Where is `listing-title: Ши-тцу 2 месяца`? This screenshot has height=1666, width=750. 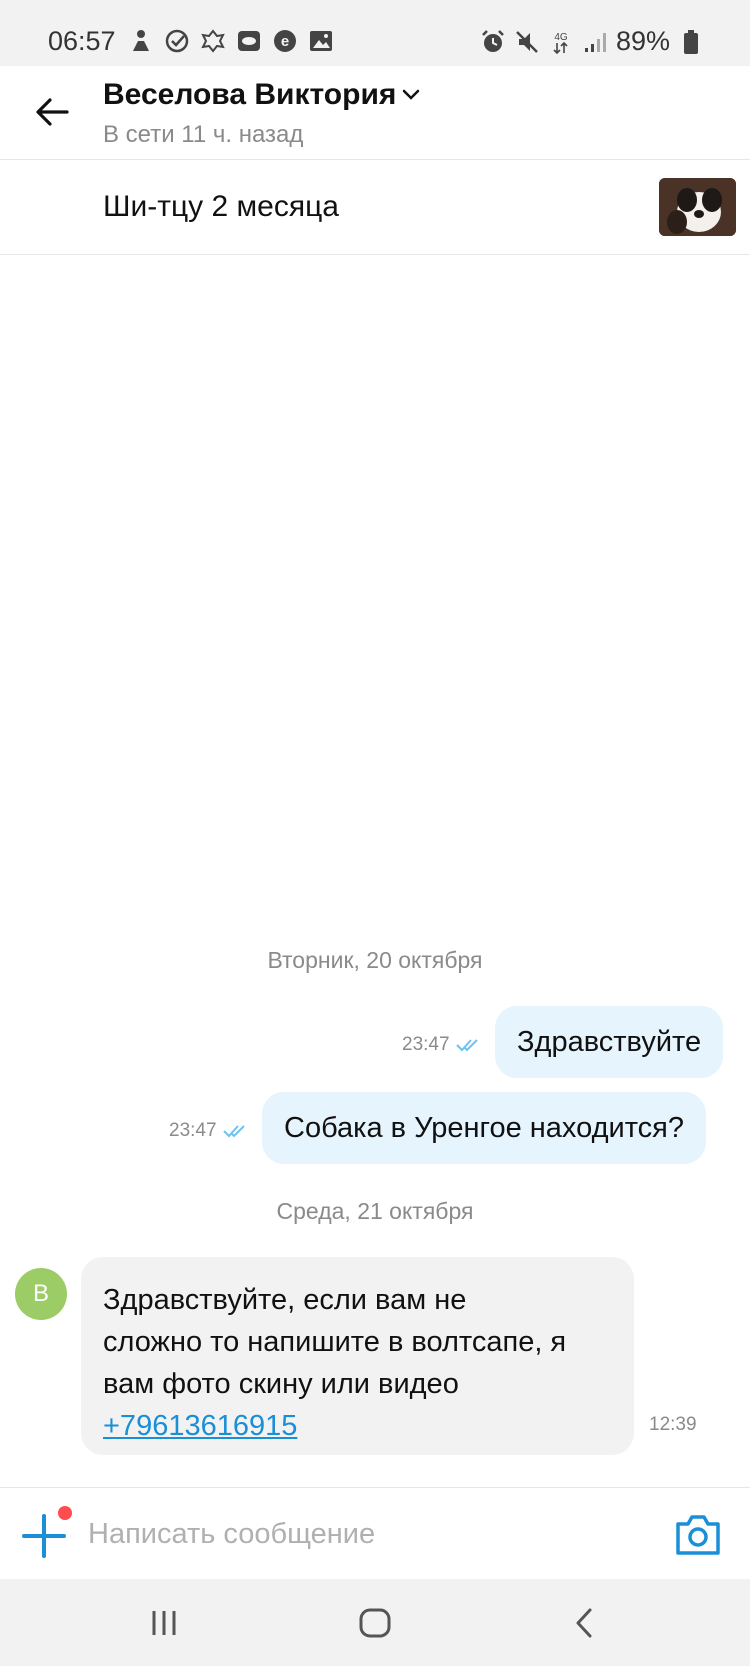 listing-title: Ши-тцу 2 месяца is located at coordinates (221, 206).